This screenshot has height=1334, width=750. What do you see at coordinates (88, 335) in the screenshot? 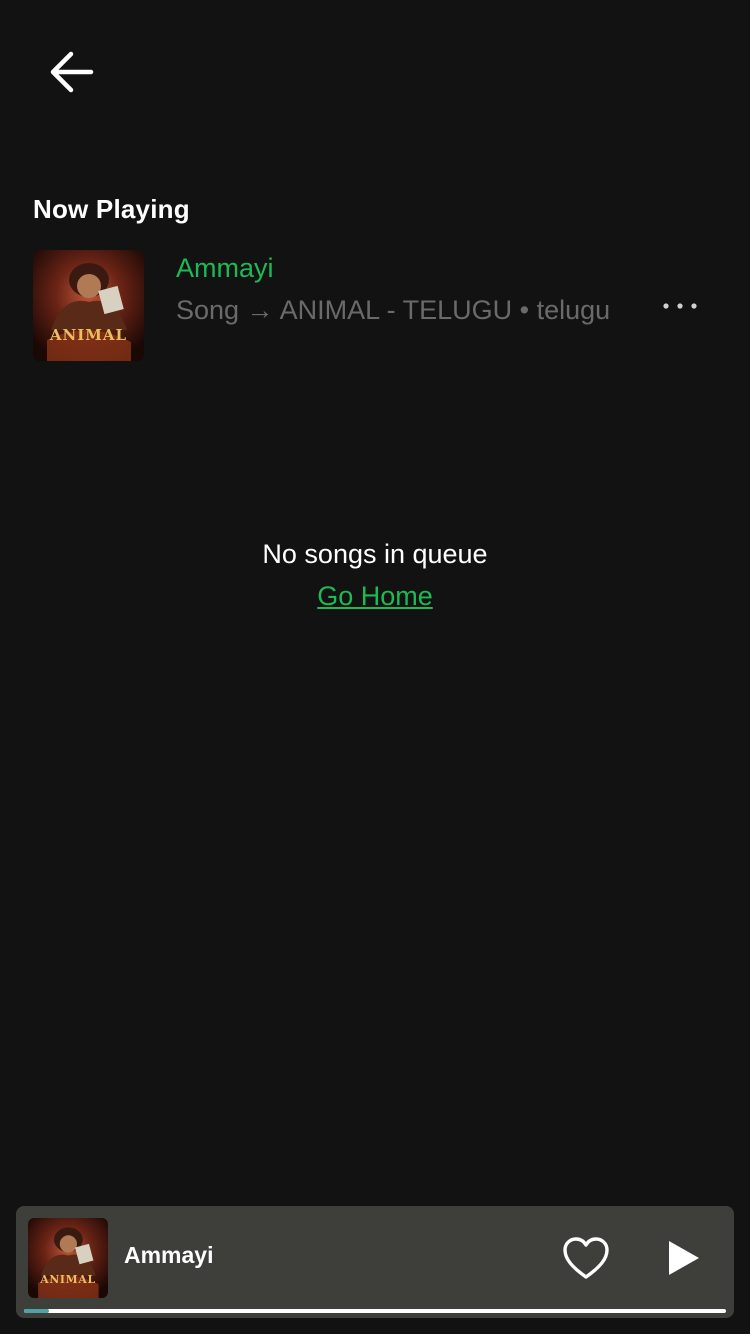
I see `cover-title-text: ANIMAL` at bounding box center [88, 335].